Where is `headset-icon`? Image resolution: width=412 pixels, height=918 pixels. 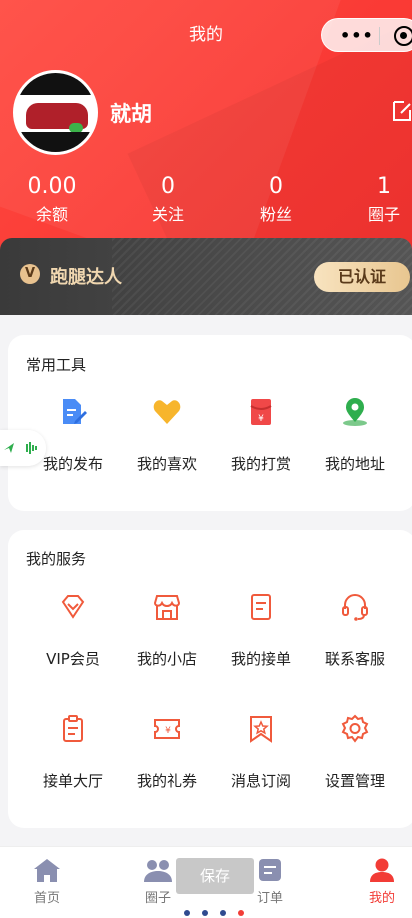 headset-icon is located at coordinates (355, 607).